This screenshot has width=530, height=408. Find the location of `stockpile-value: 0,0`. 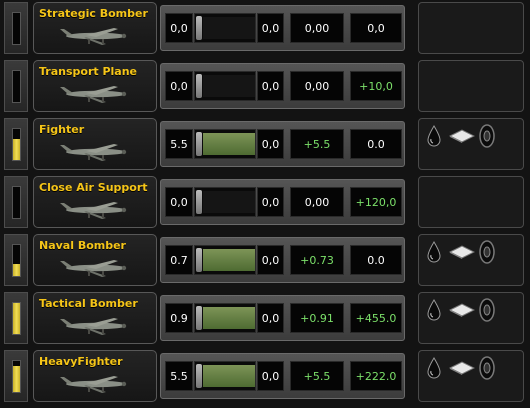

stockpile-value: 0,0 is located at coordinates (376, 28).